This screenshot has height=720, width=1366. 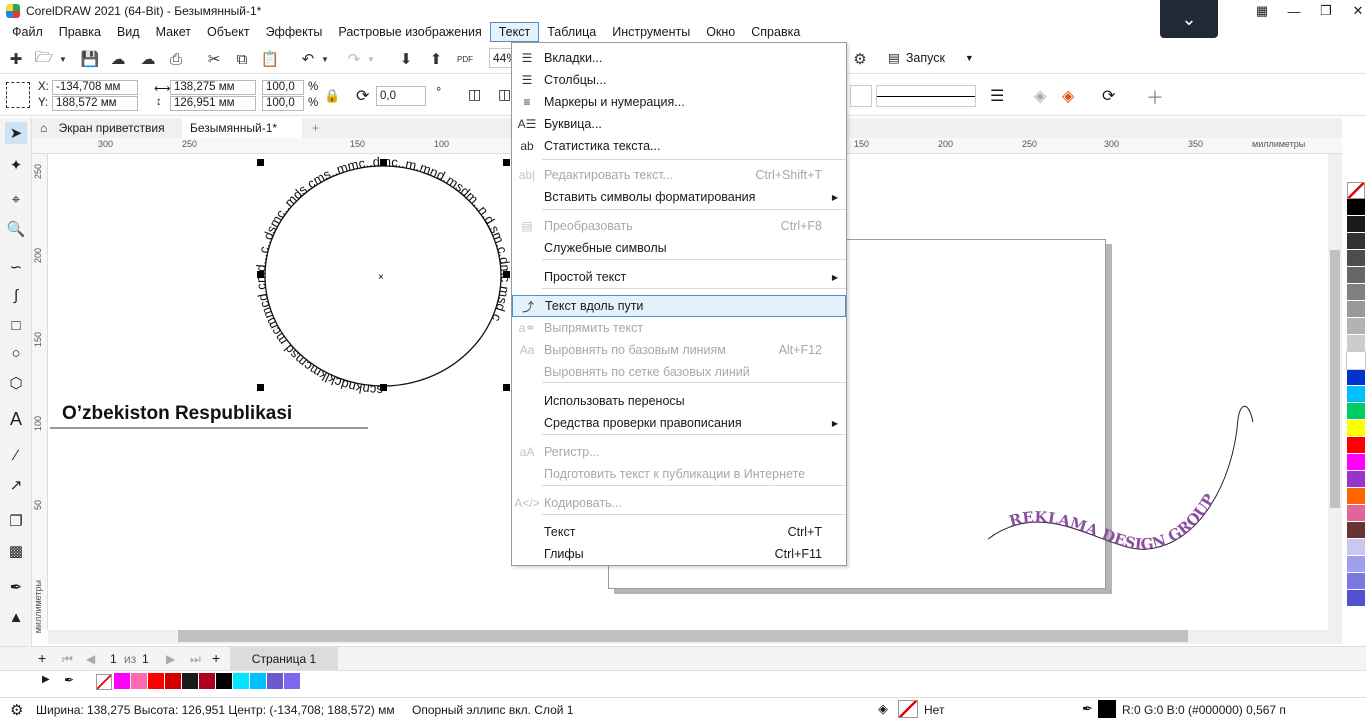 I want to click on convert-to-curves-icon: ⟳, so click(x=1108, y=96).